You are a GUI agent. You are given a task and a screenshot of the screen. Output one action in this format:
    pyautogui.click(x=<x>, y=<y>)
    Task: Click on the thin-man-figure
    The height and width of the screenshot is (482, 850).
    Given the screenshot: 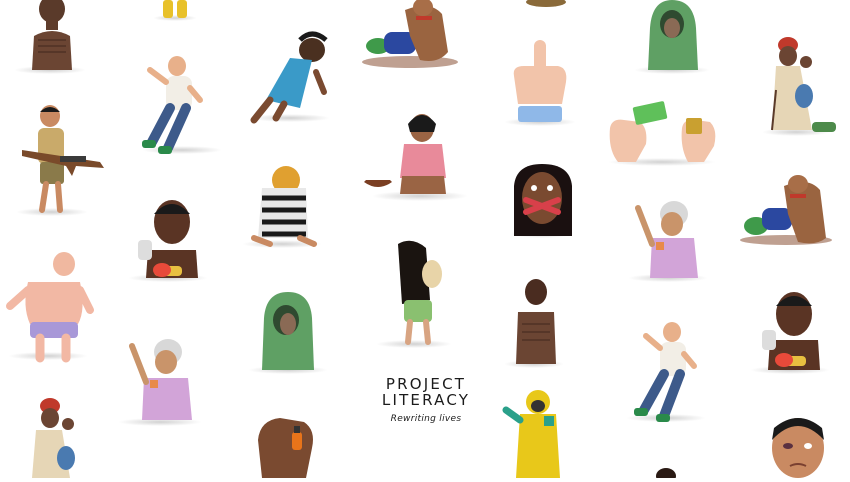 What is the action you would take?
    pyautogui.click(x=534, y=323)
    